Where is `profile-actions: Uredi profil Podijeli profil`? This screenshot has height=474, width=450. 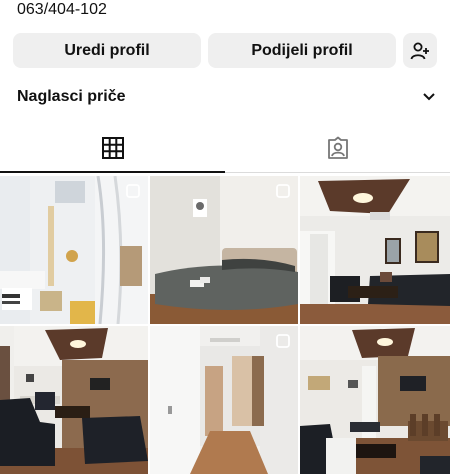 profile-actions: Uredi profil Podijeli profil is located at coordinates (225, 50).